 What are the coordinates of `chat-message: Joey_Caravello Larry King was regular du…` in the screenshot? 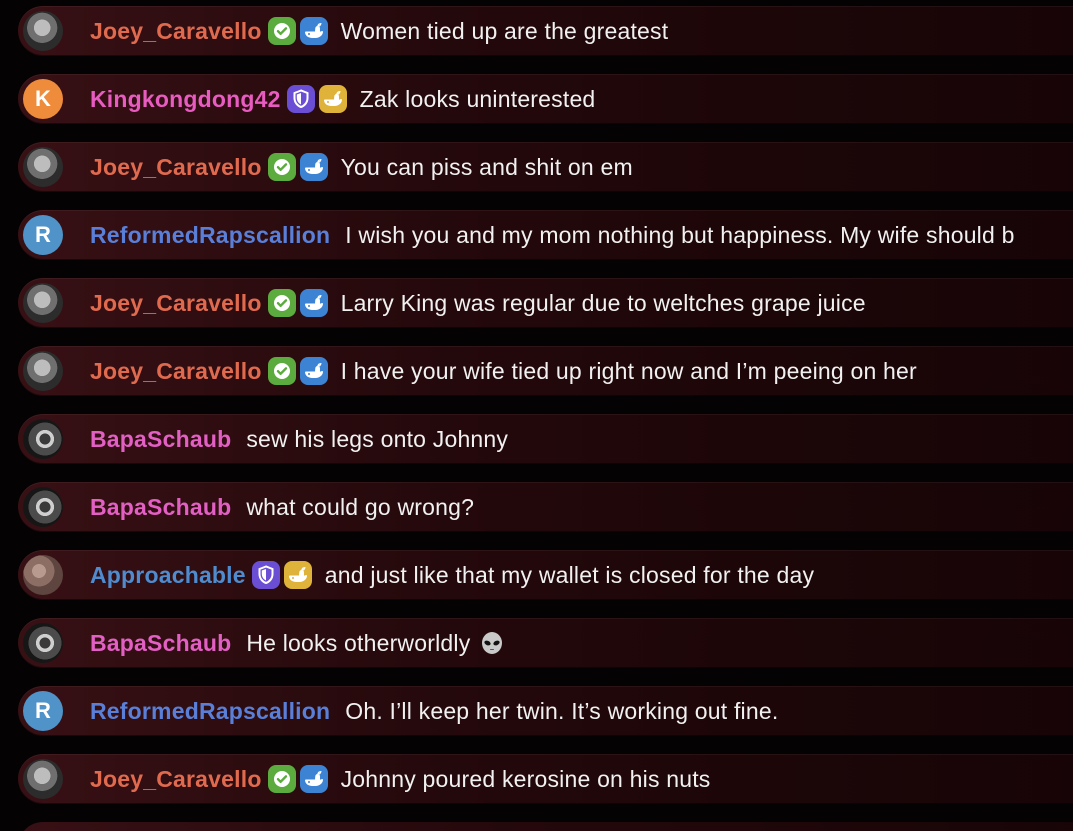 It's located at (545, 303).